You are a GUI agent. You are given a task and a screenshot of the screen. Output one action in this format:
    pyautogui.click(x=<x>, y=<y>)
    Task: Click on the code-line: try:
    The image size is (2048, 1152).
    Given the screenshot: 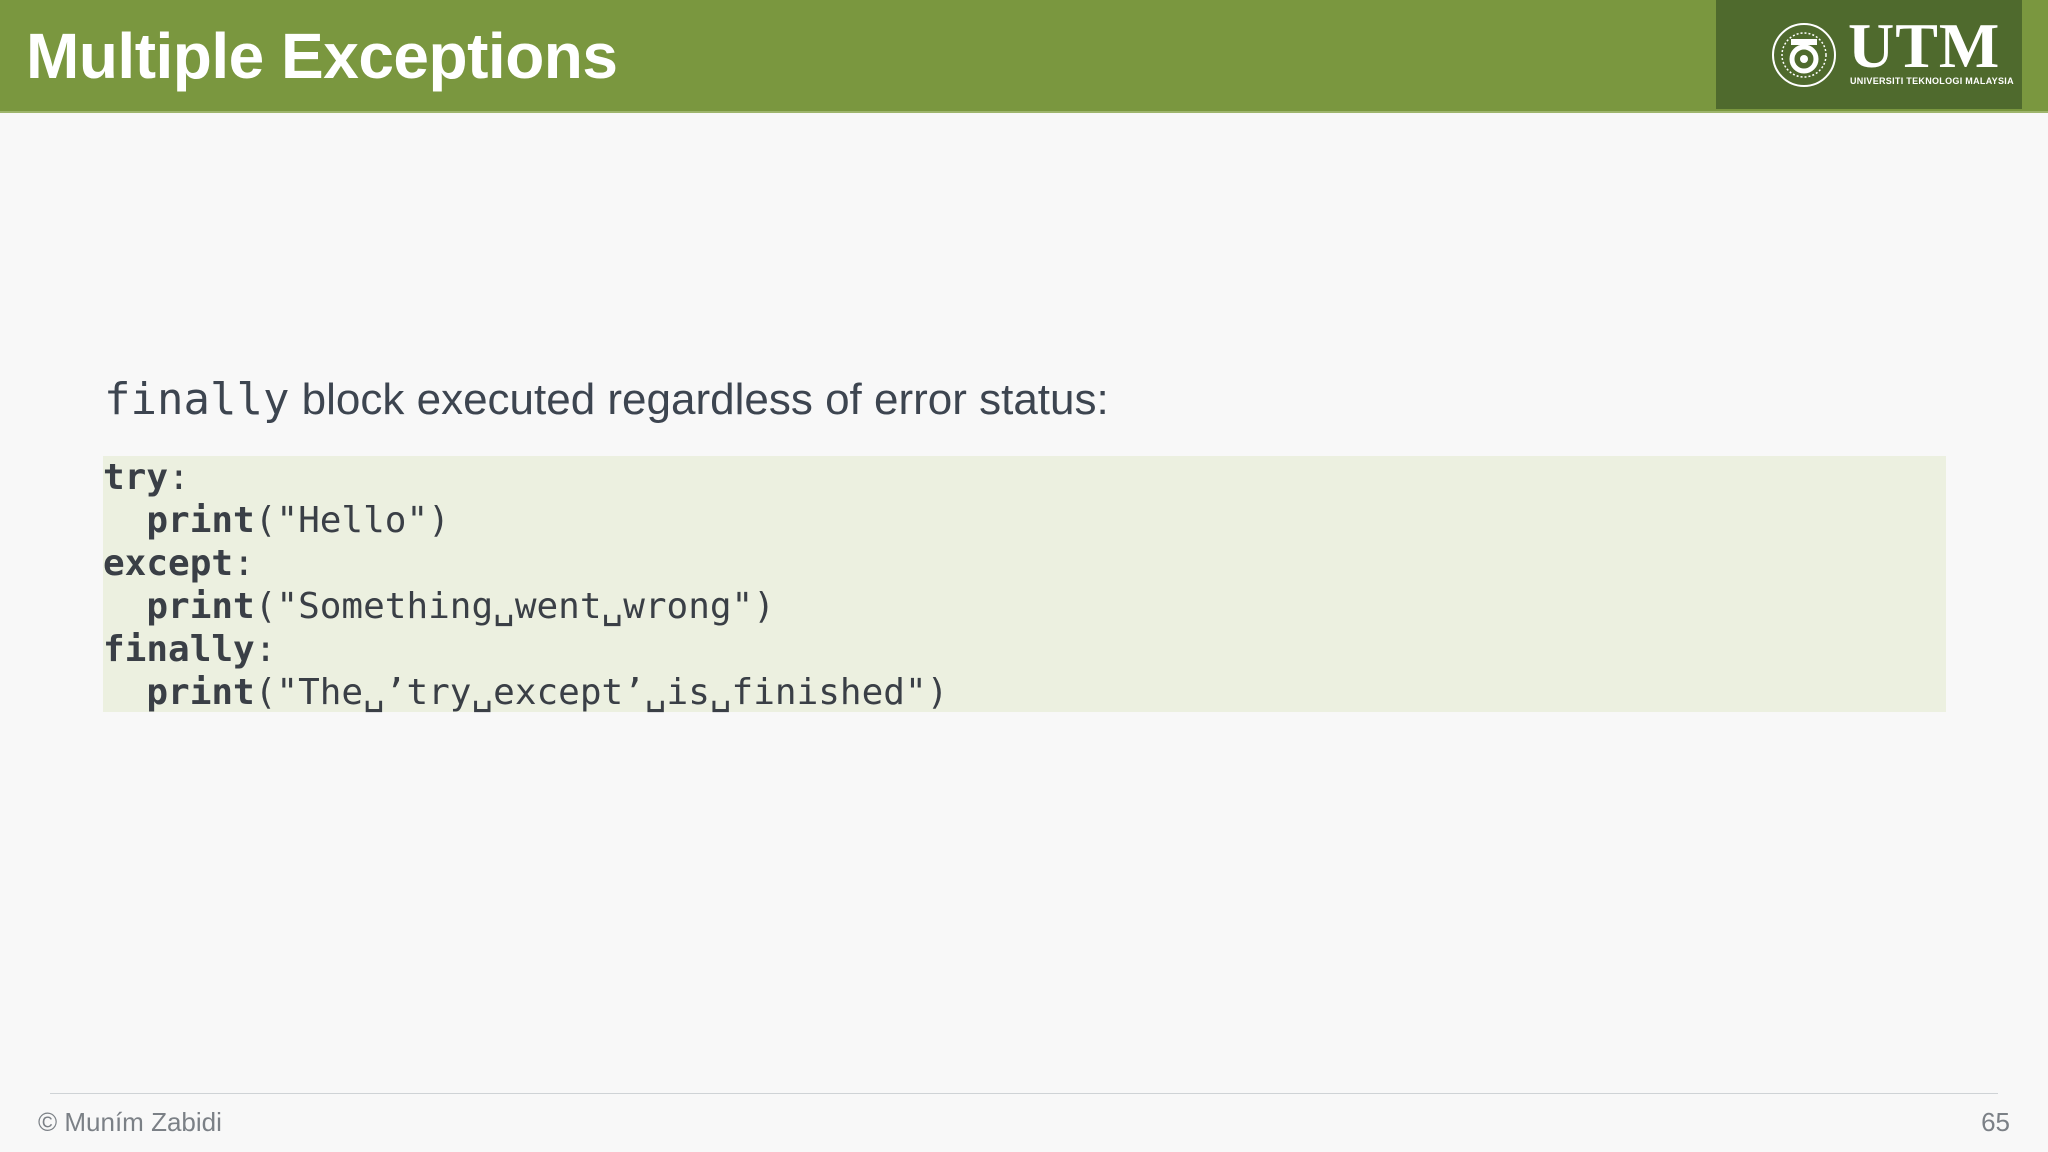 What is the action you would take?
    pyautogui.click(x=146, y=477)
    